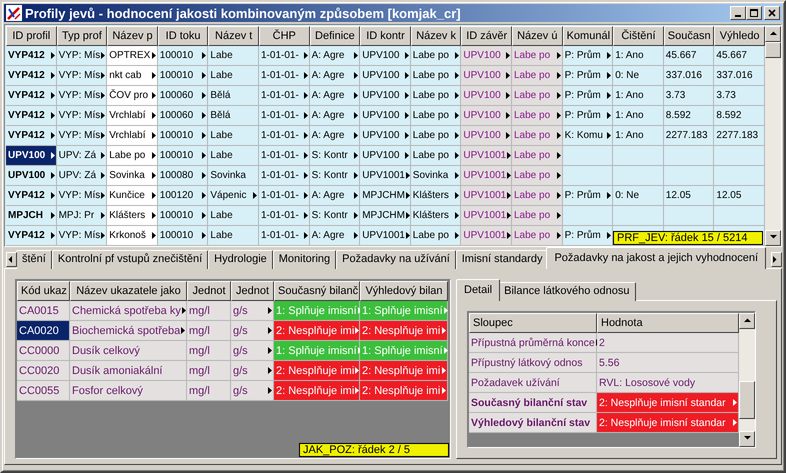 This screenshot has height=473, width=786. What do you see at coordinates (177, 195) in the screenshot?
I see `cell-text: 100120` at bounding box center [177, 195].